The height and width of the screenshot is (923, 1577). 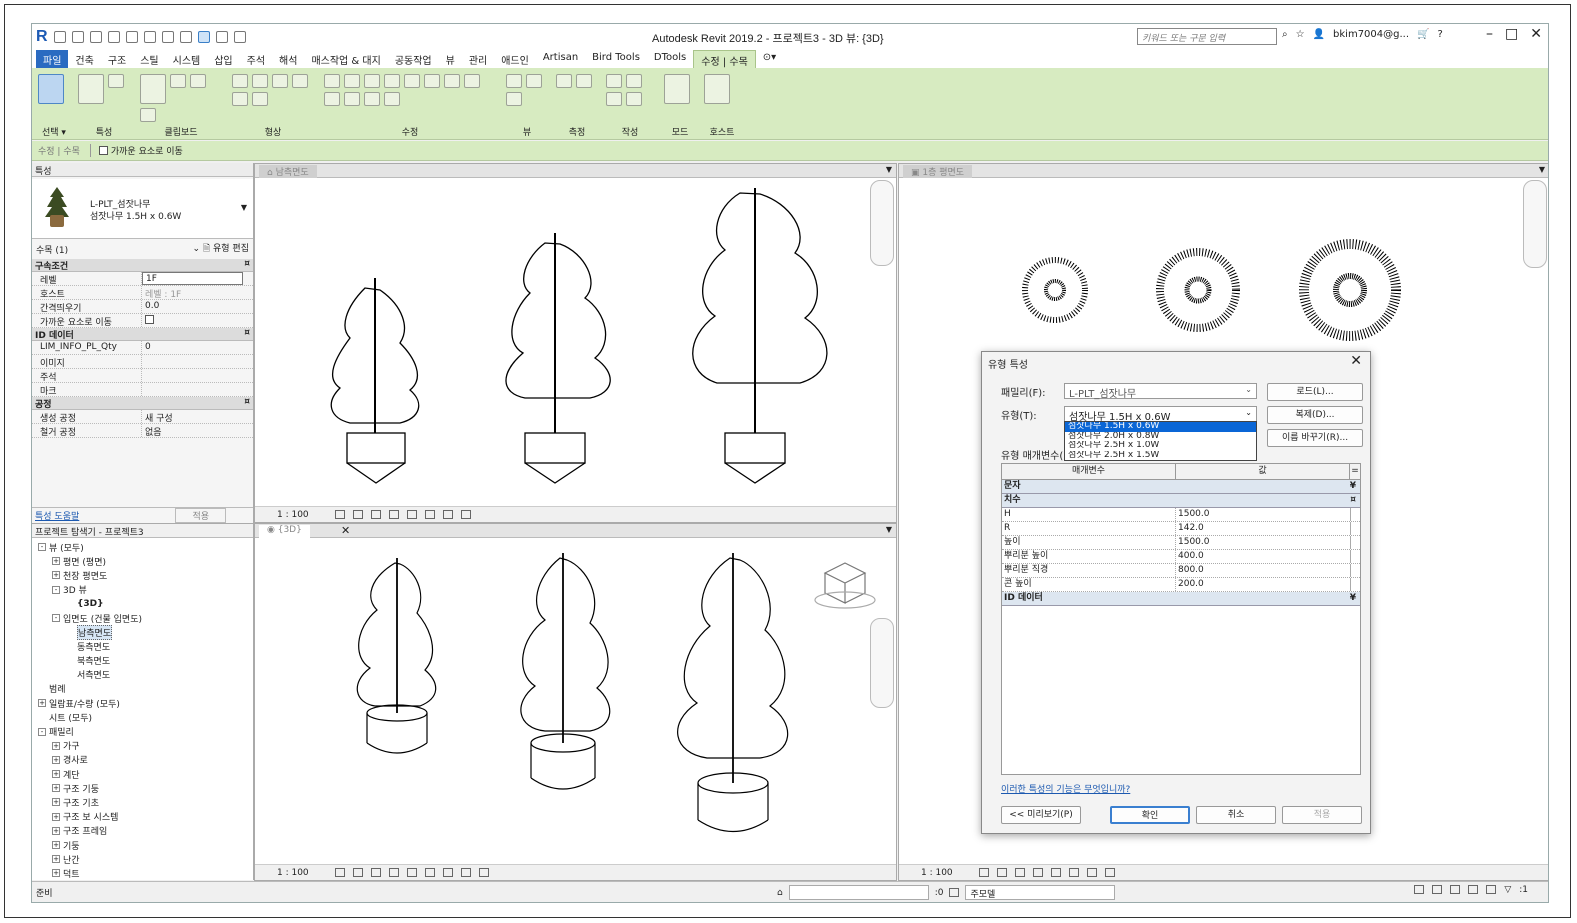 I want to click on browser-node: + 평면 (평면), so click(x=142, y=561).